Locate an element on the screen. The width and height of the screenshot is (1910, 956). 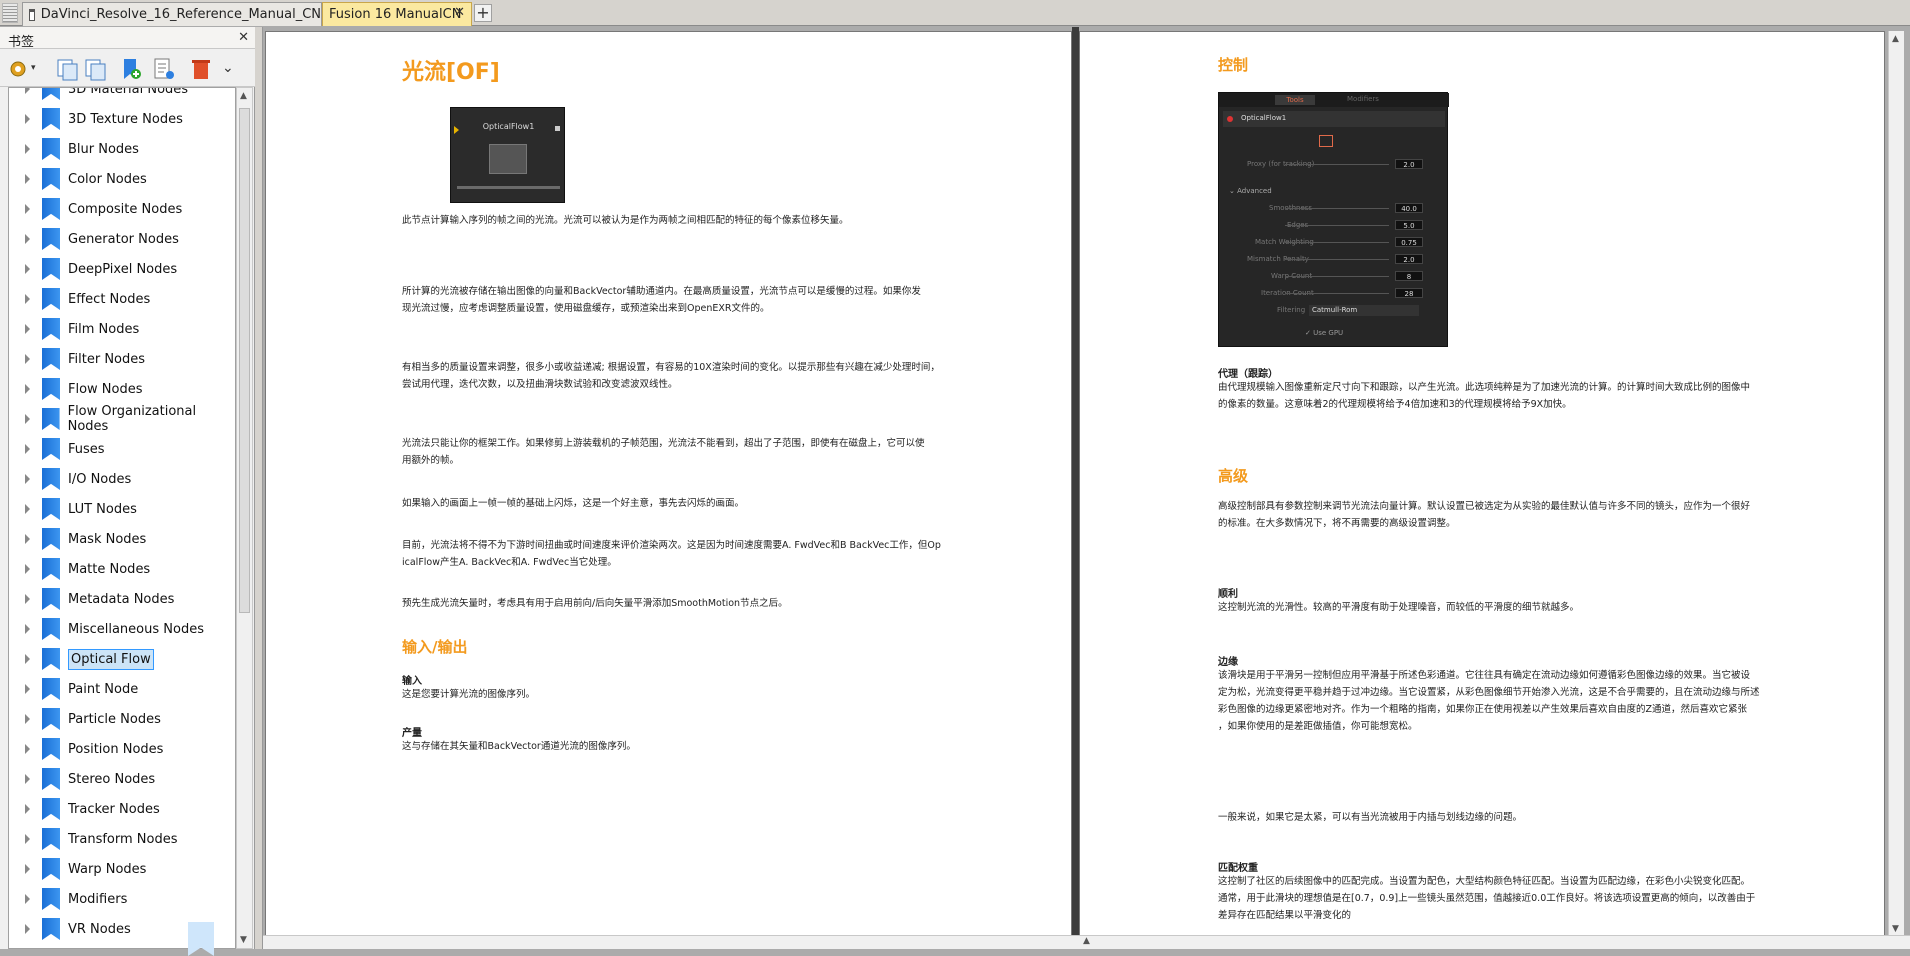
list-item: Filter Nodes is located at coordinates (122, 359).